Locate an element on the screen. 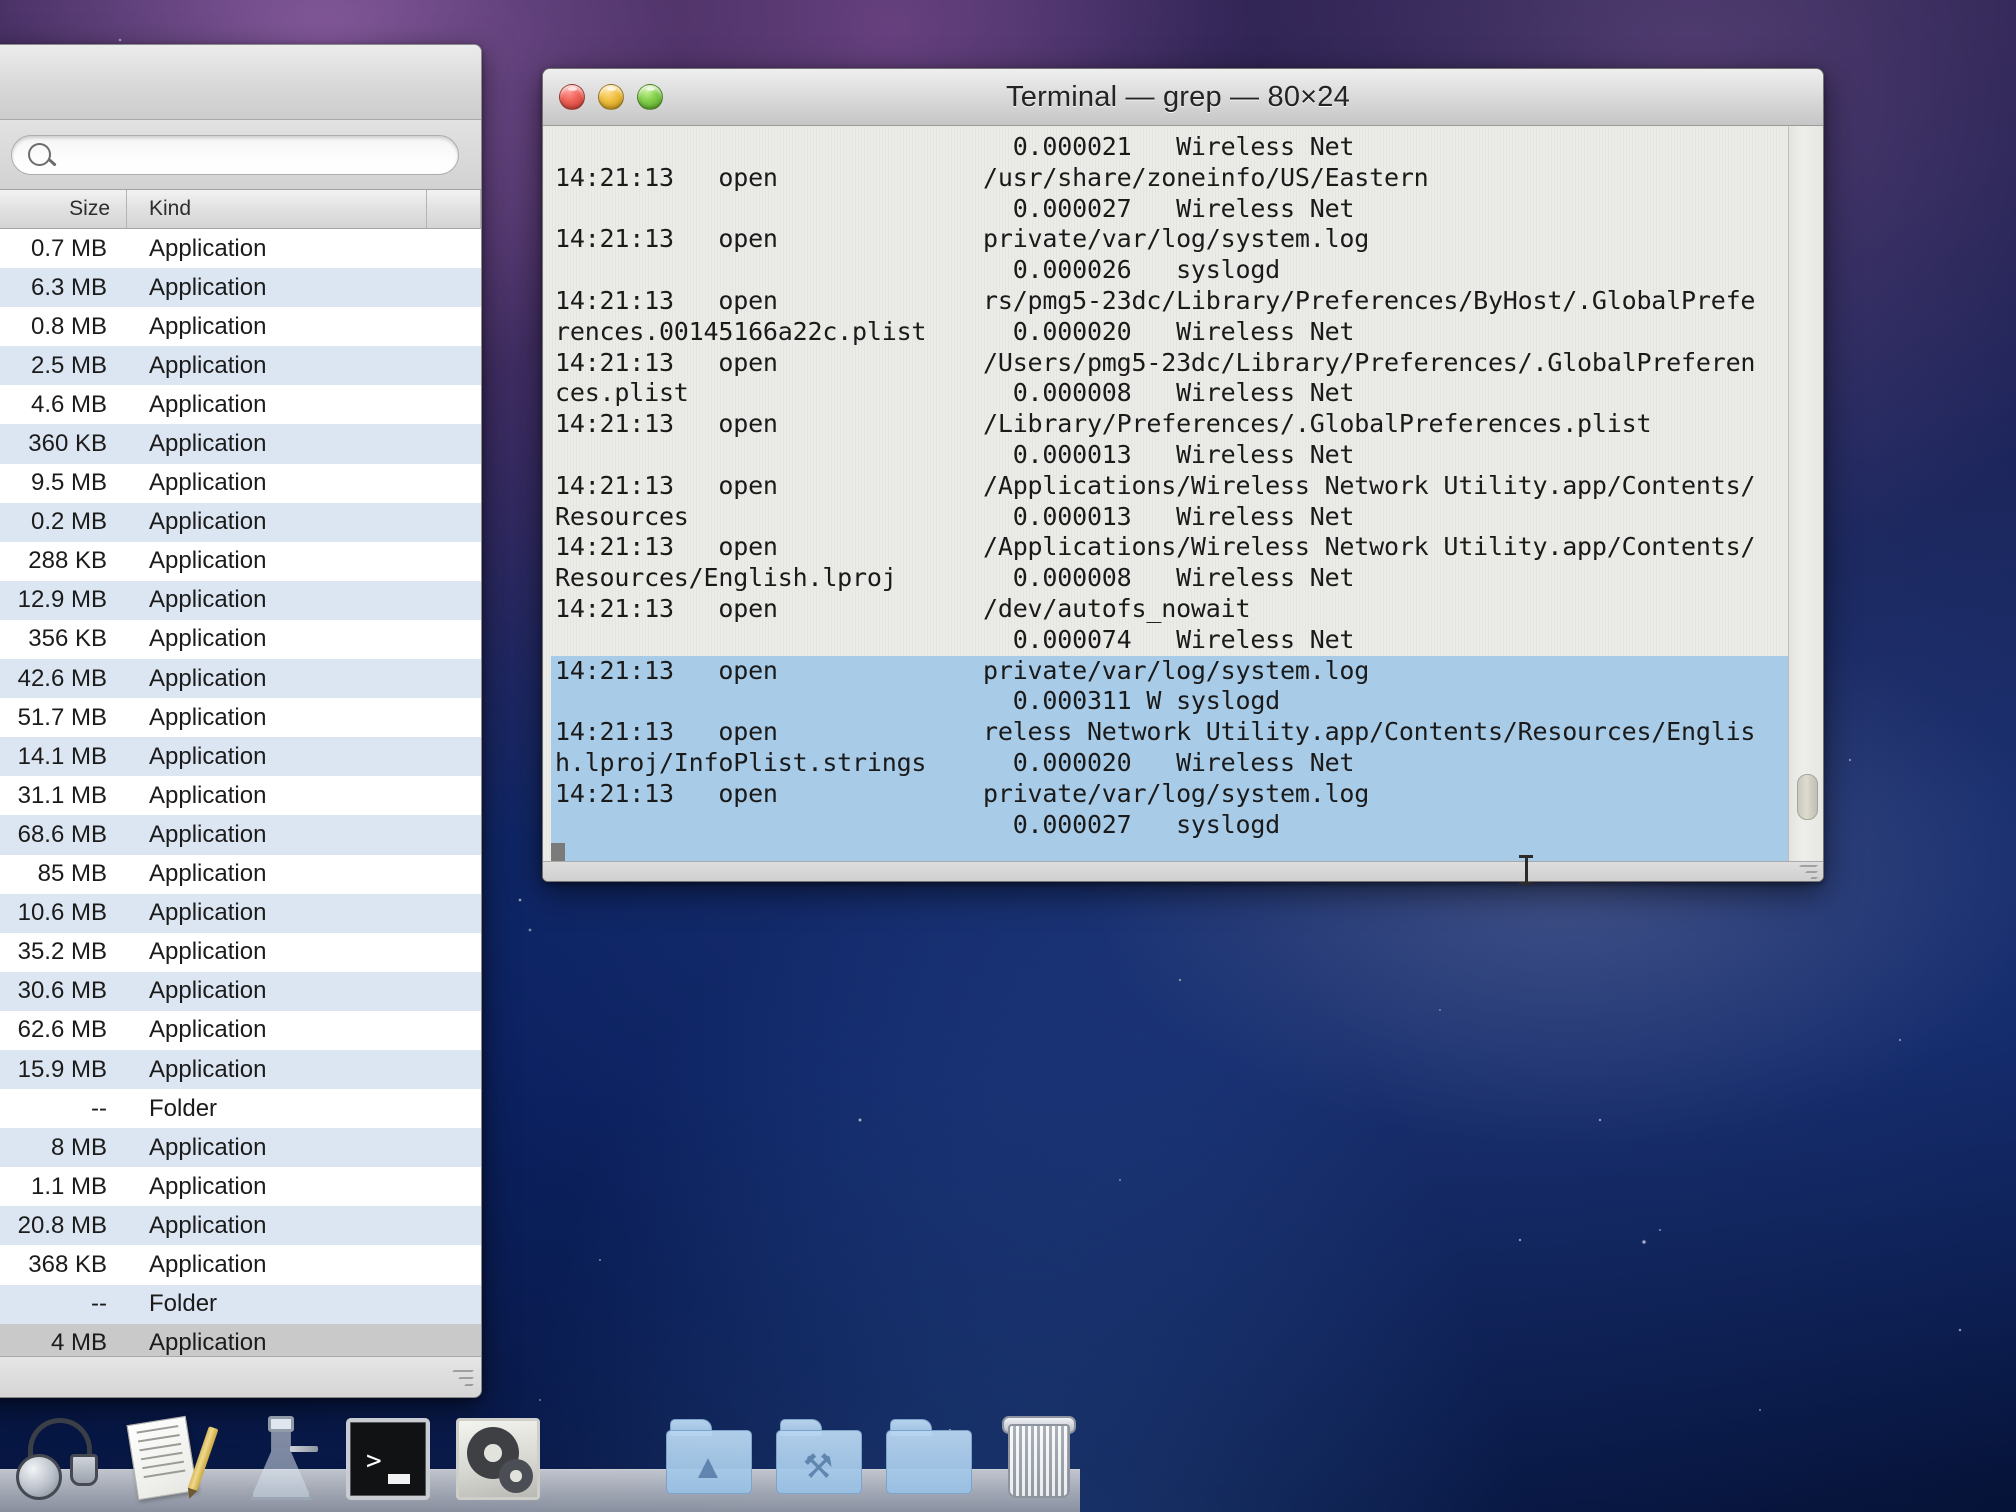 This screenshot has height=1512, width=2016. table-row: 9.5 MB Application is located at coordinates (240, 483).